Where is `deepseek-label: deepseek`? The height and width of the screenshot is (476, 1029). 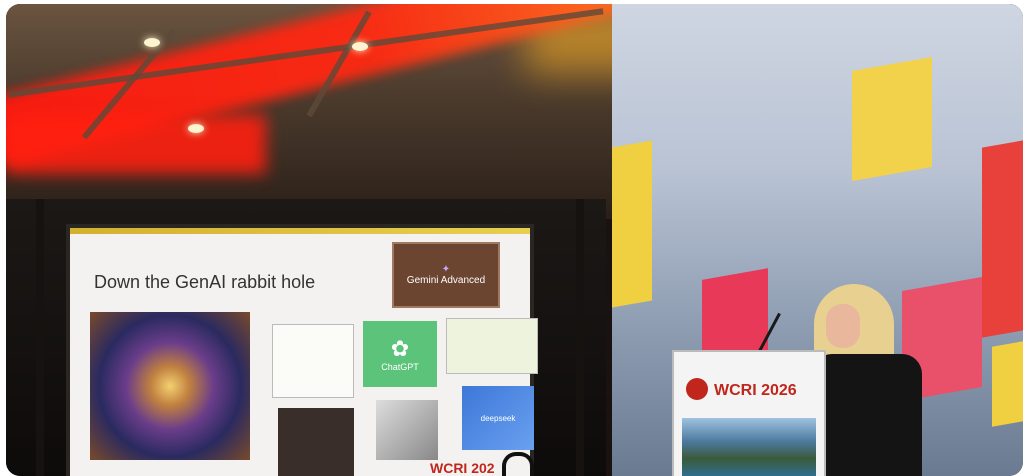
deepseek-label: deepseek is located at coordinates (498, 418).